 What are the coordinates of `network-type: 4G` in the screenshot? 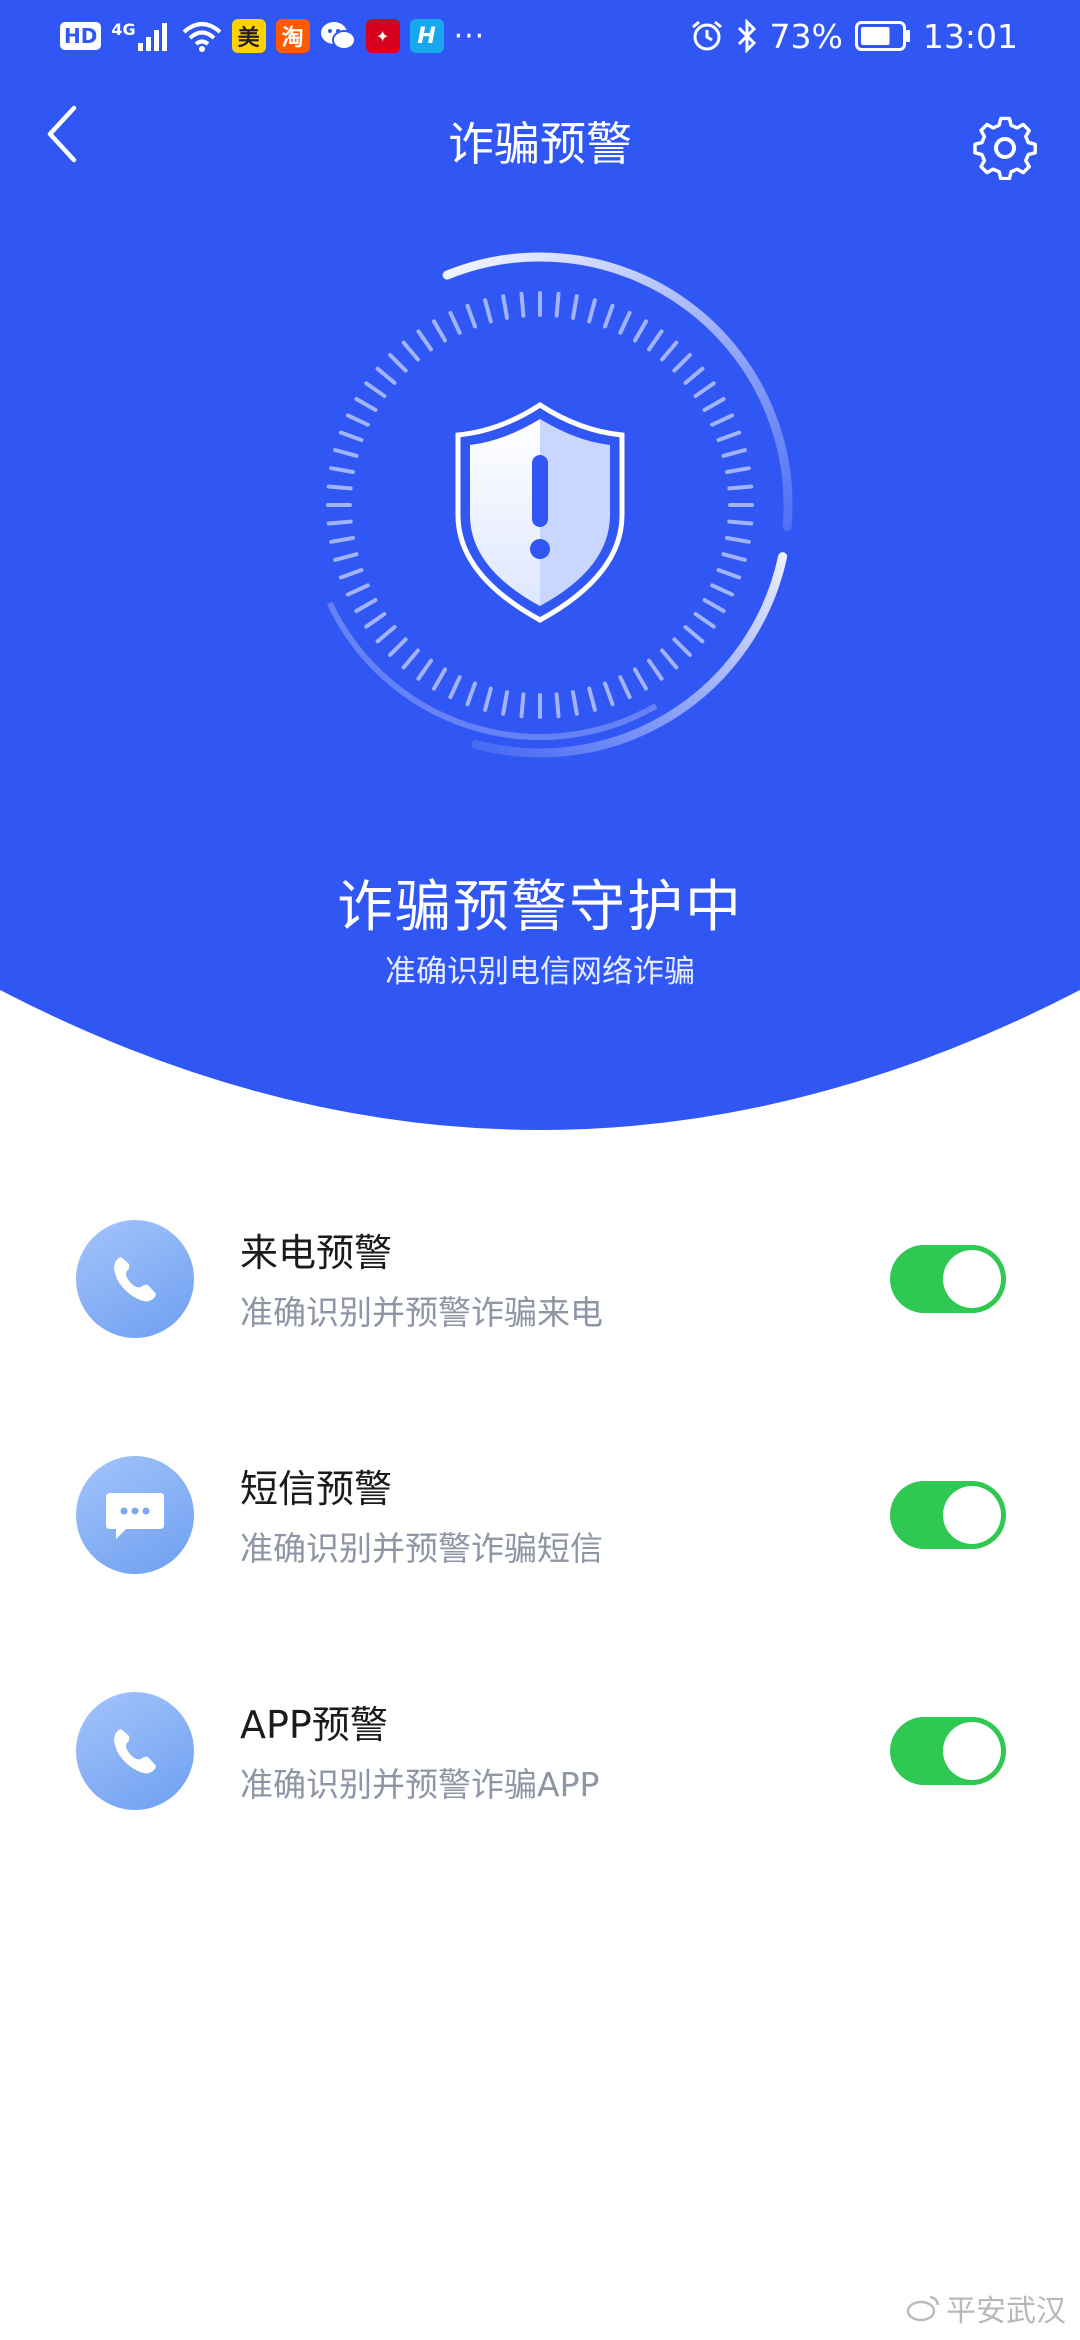 It's located at (123, 29).